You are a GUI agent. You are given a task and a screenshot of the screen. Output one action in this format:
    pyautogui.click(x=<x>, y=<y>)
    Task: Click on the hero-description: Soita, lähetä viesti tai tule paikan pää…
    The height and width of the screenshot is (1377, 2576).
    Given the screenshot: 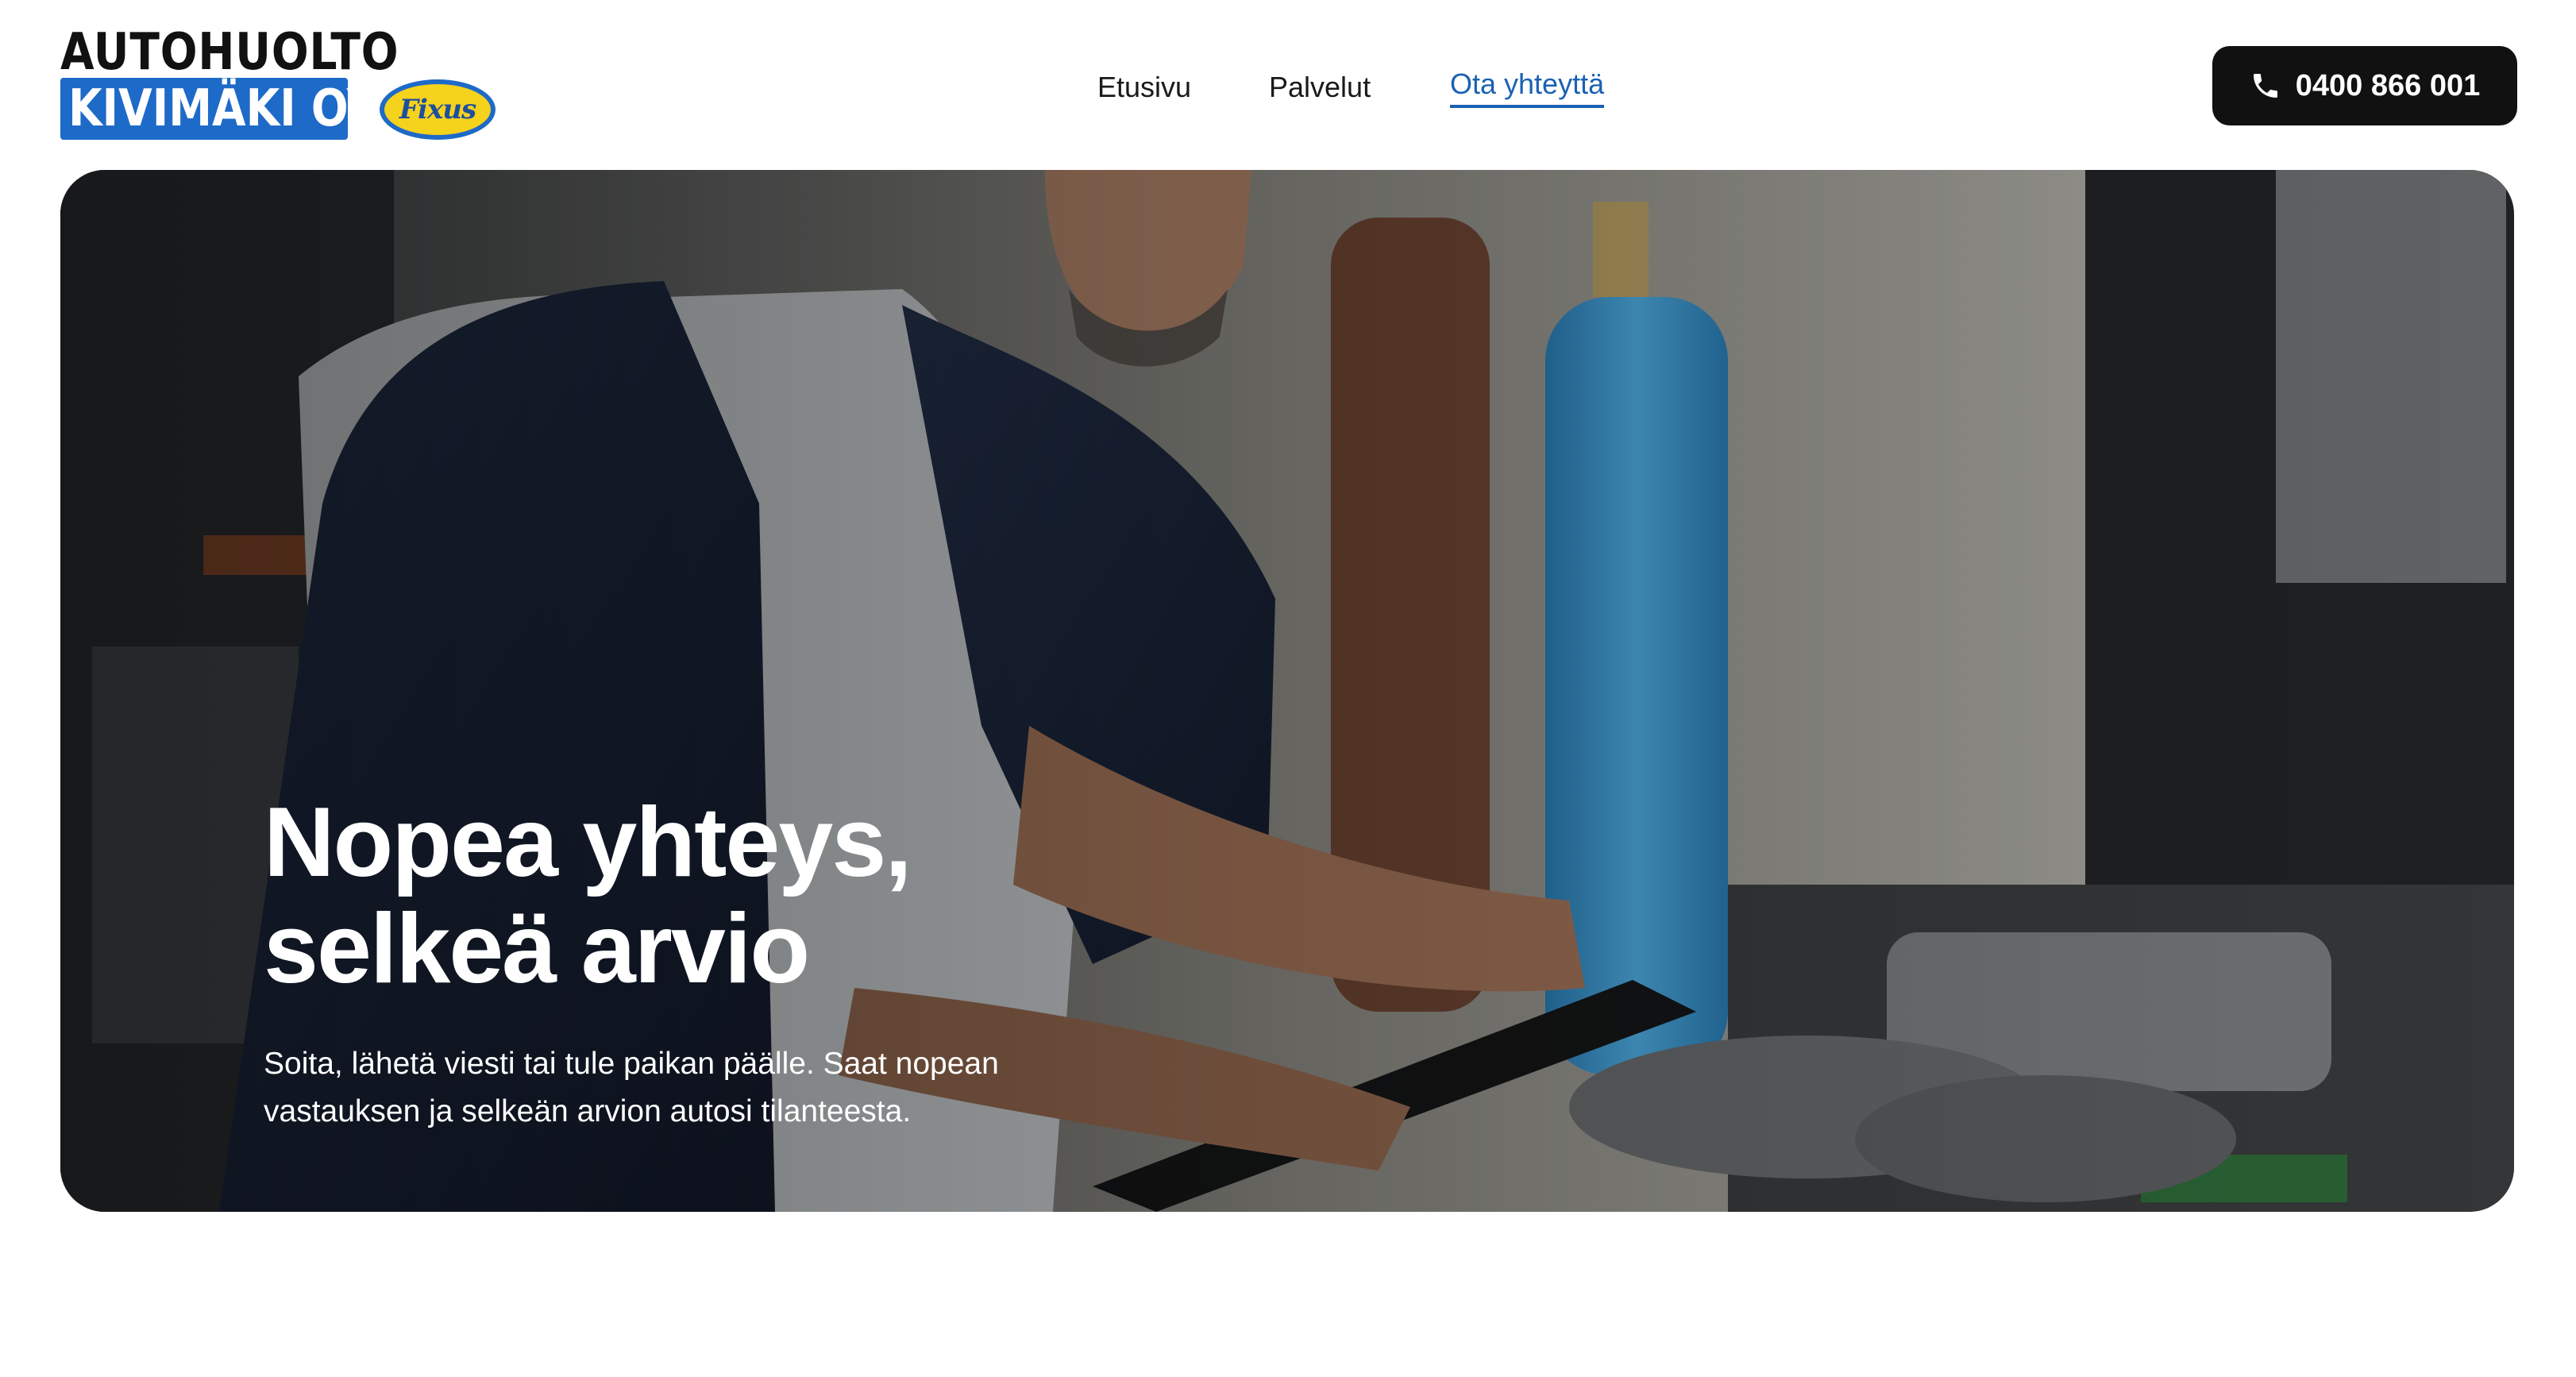 What is the action you would take?
    pyautogui.click(x=700, y=1088)
    